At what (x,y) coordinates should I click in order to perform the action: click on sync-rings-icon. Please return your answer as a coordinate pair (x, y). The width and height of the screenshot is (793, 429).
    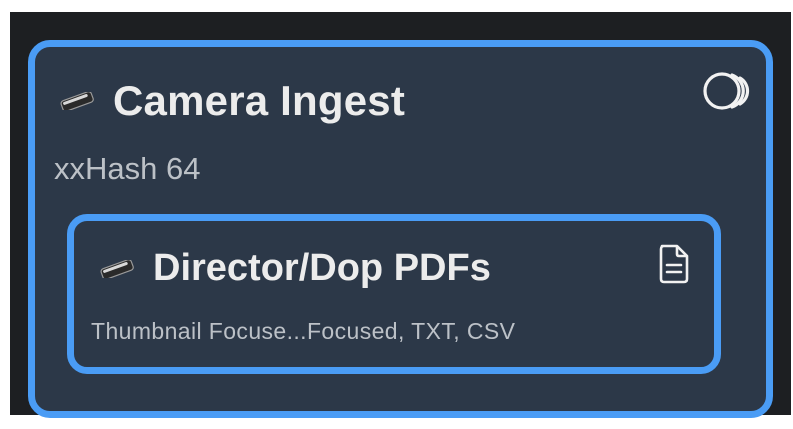
    Looking at the image, I should click on (728, 91).